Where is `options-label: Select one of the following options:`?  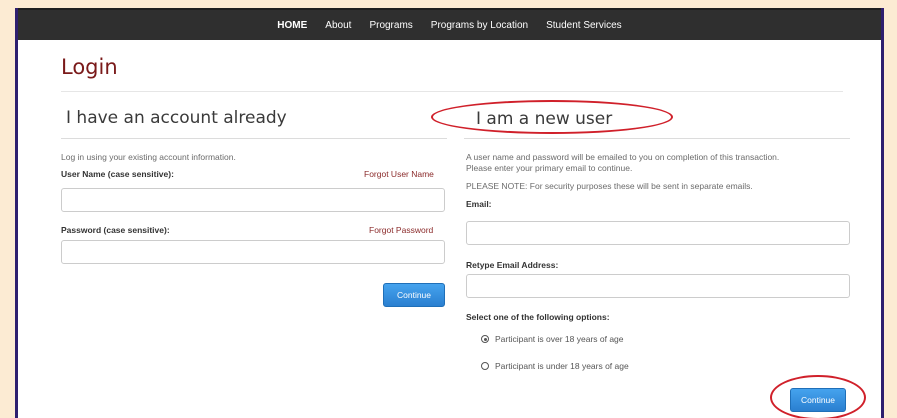
options-label: Select one of the following options: is located at coordinates (538, 317).